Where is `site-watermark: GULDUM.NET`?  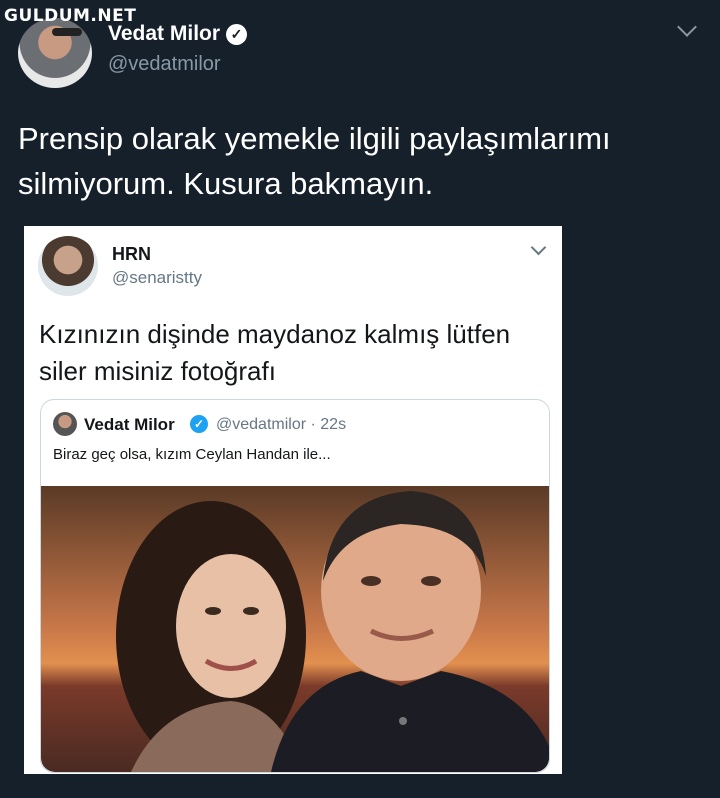 site-watermark: GULDUM.NET is located at coordinates (70, 16).